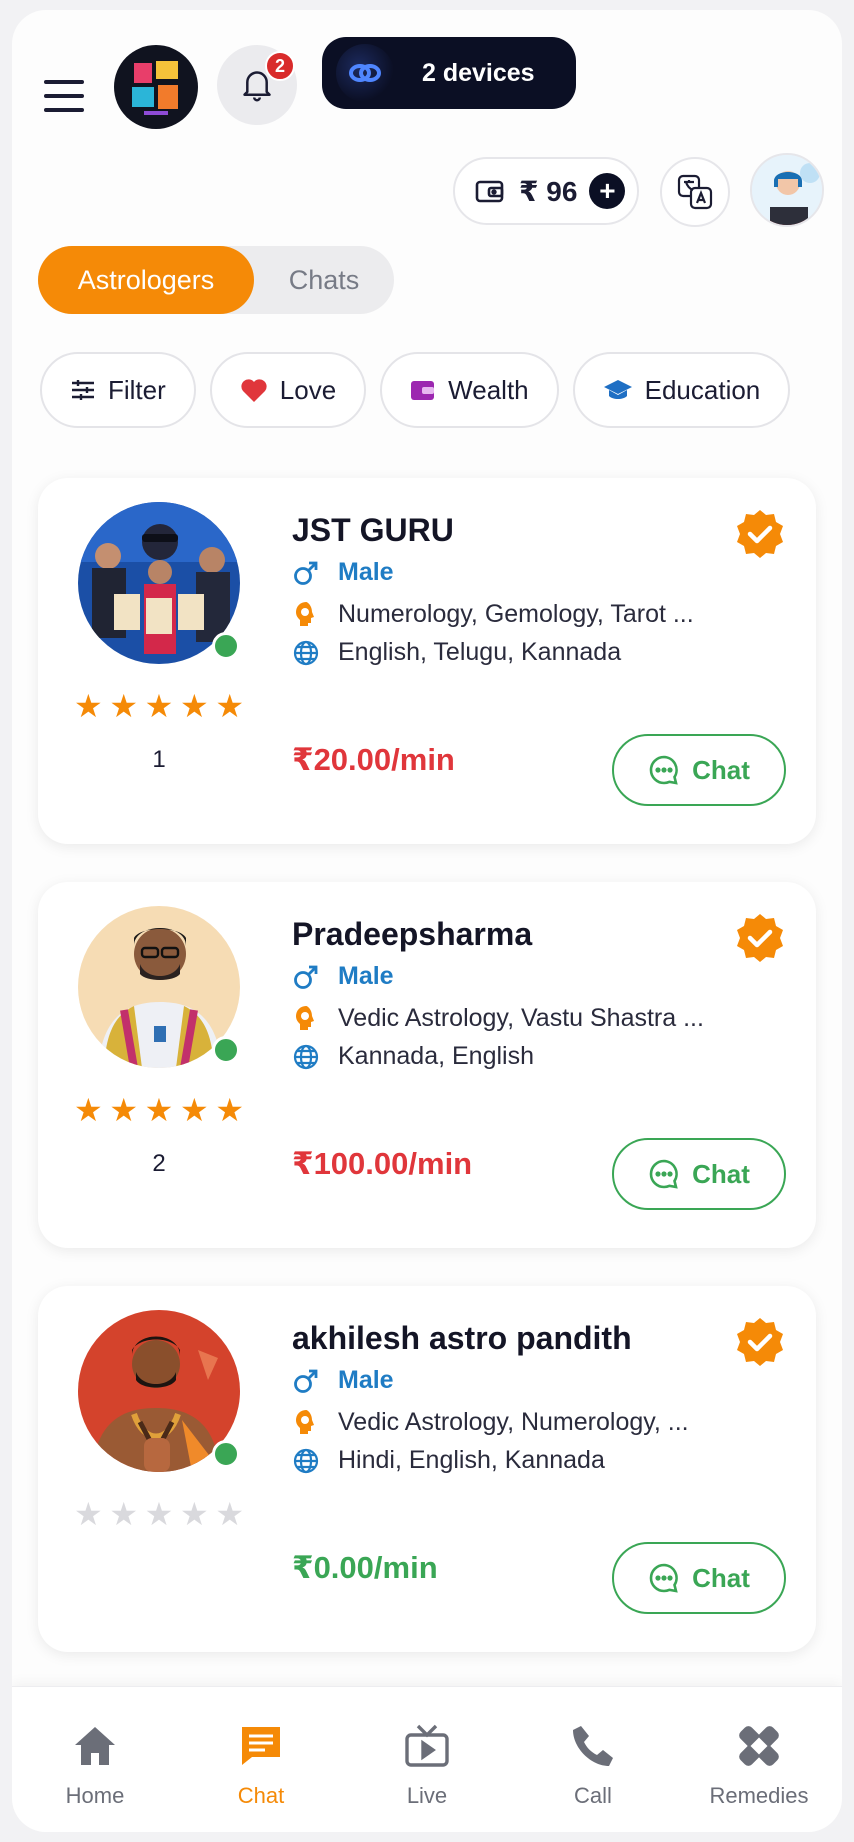  What do you see at coordinates (261, 1746) in the screenshot?
I see `chat-icon` at bounding box center [261, 1746].